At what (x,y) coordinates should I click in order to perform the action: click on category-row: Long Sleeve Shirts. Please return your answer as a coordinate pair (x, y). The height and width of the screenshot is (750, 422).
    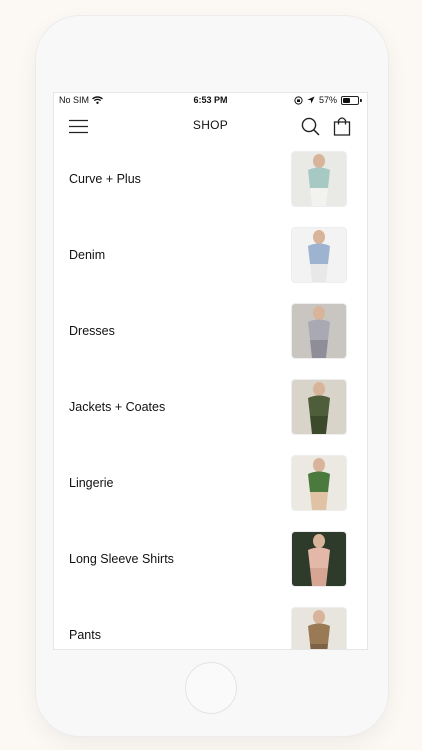
    Looking at the image, I should click on (210, 561).